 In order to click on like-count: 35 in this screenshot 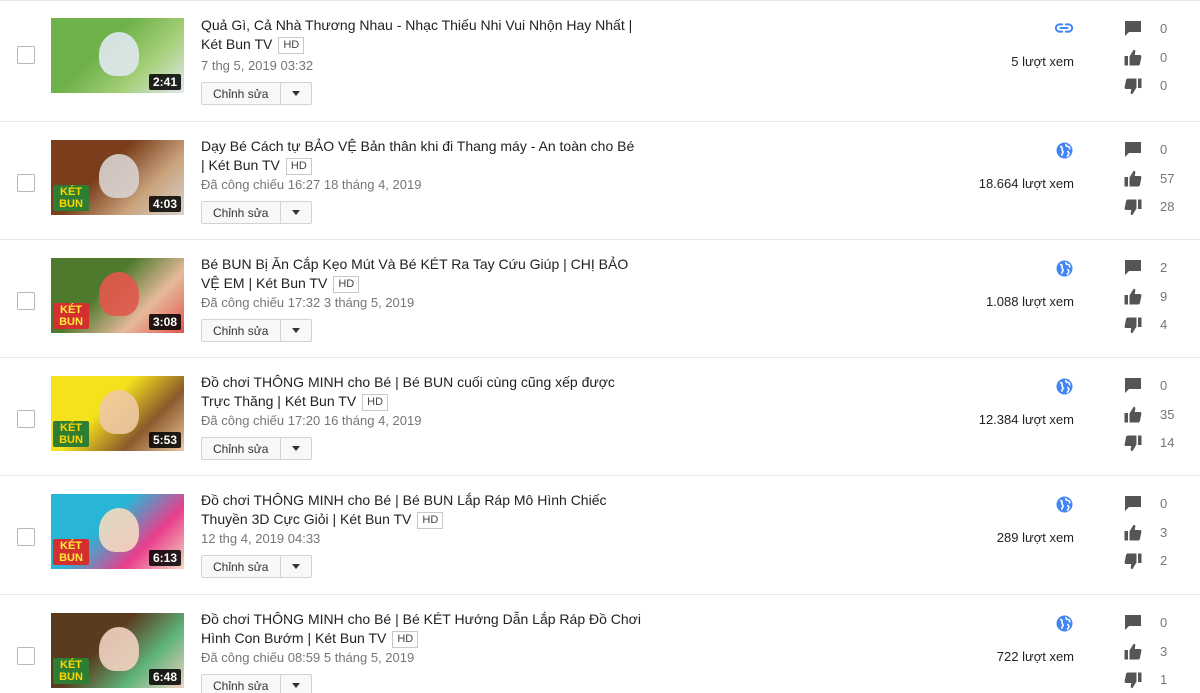, I will do `click(1167, 414)`.